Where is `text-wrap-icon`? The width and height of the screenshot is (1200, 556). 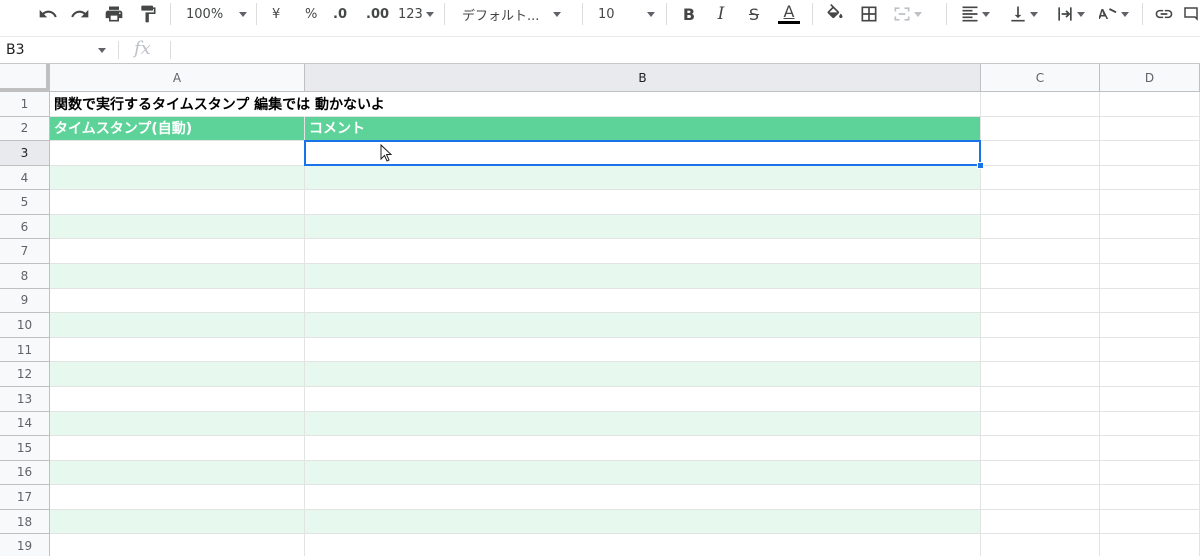
text-wrap-icon is located at coordinates (1070, 14).